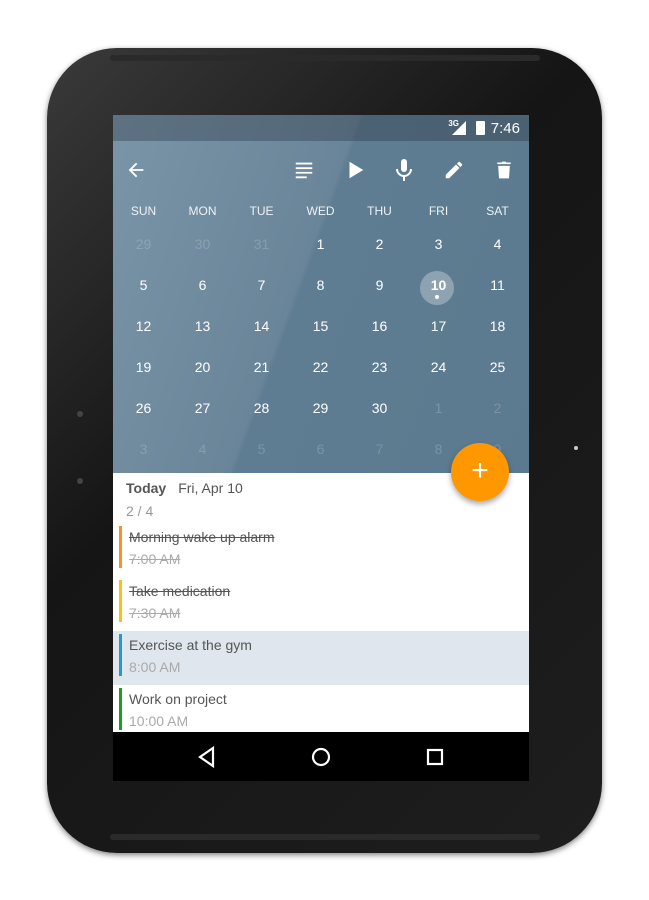  Describe the element at coordinates (504, 170) in the screenshot. I see `trash-icon` at that location.